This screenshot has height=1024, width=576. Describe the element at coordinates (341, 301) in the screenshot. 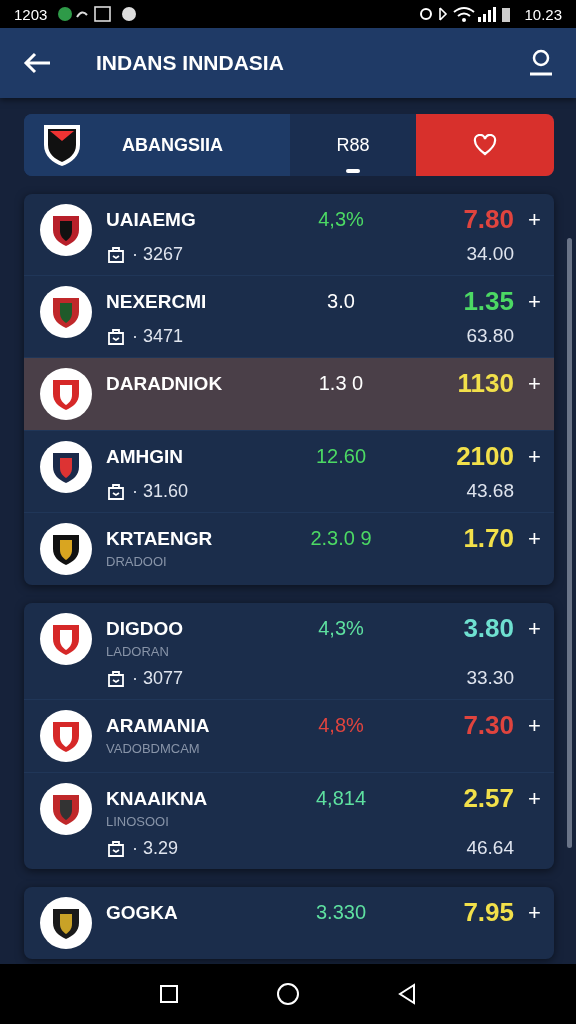

I see `change-value: 3.0` at that location.